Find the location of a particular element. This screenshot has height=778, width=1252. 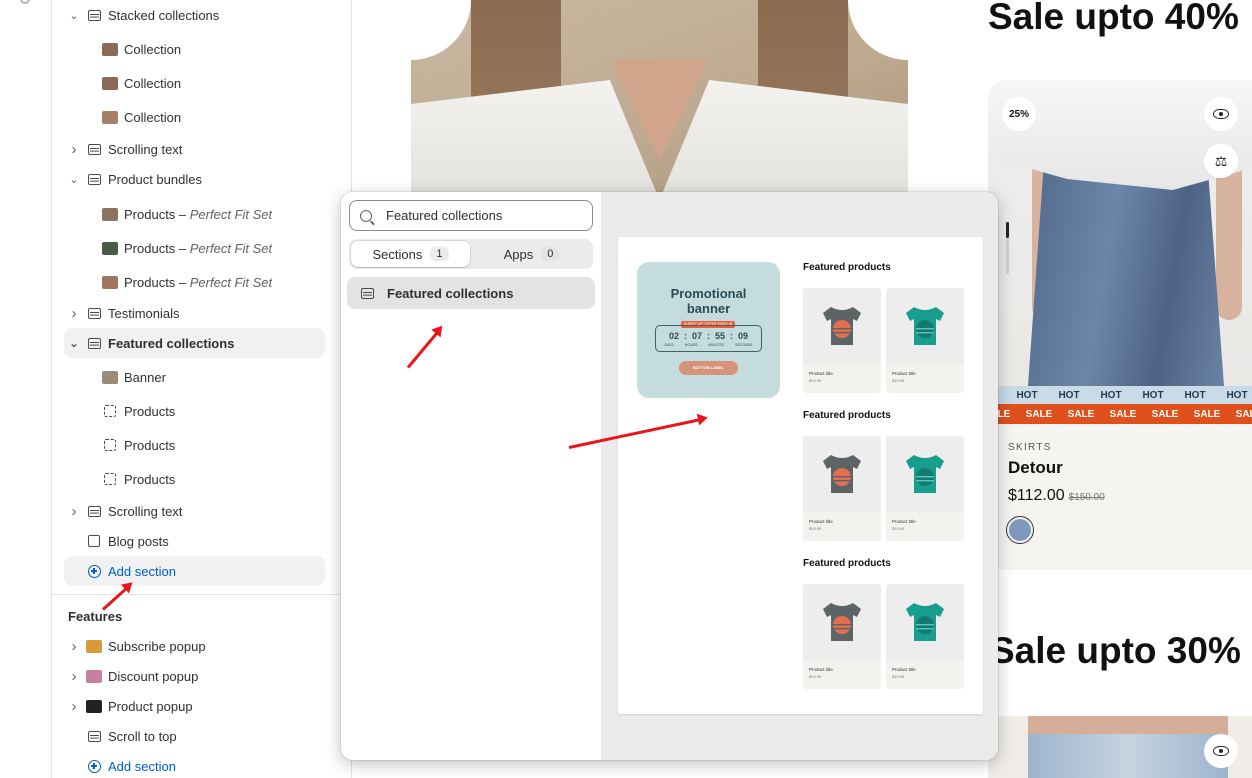

hot-ticker: HOTHOTHOTHOTHOTHOTHOT is located at coordinates (1120, 395).